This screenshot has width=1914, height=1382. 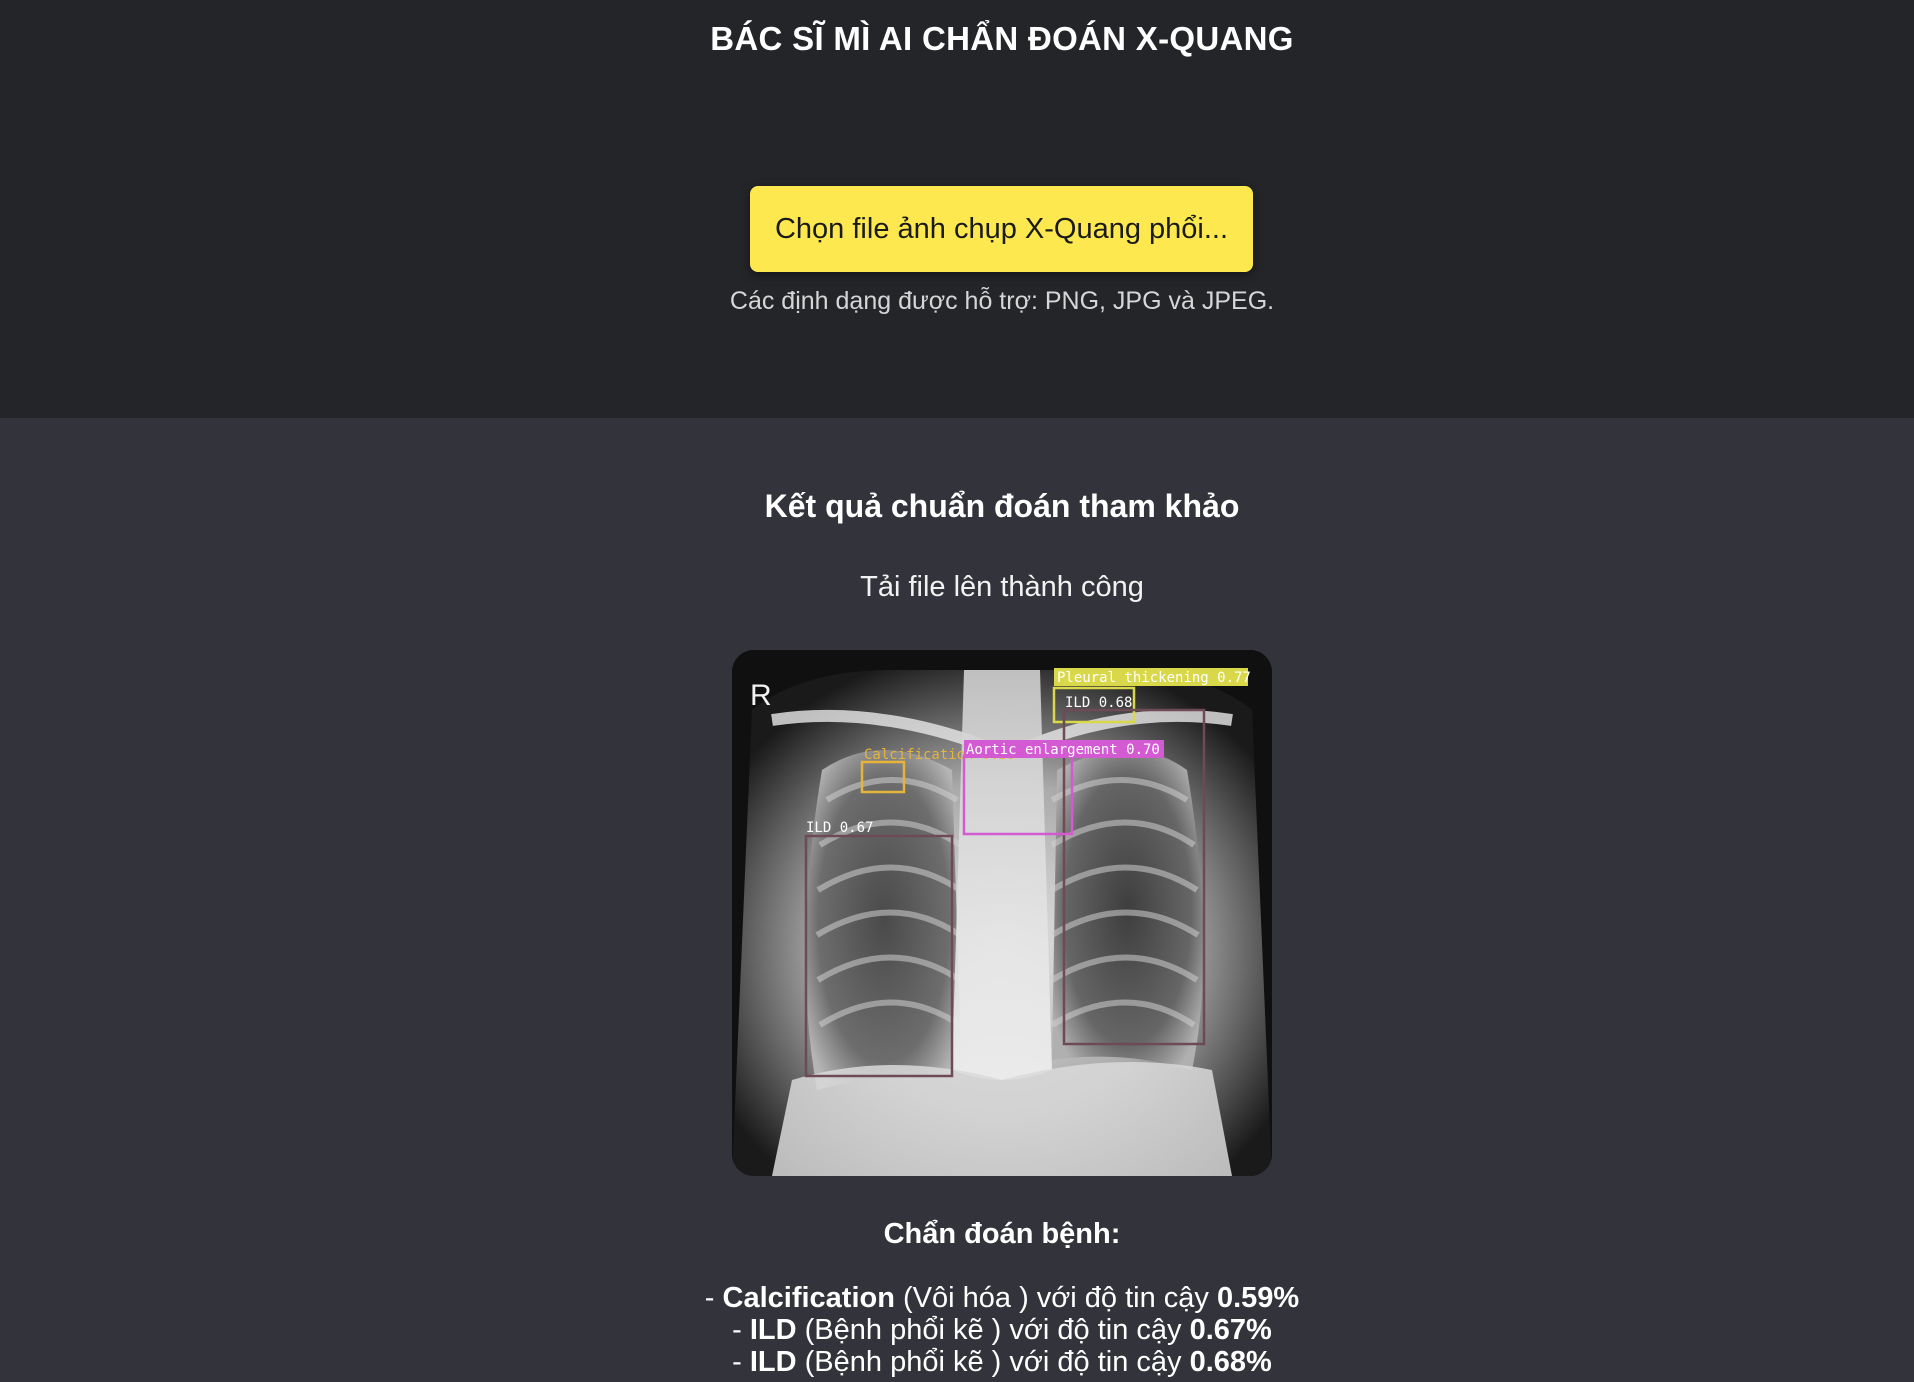 What do you see at coordinates (761, 695) in the screenshot?
I see `side-marker: R` at bounding box center [761, 695].